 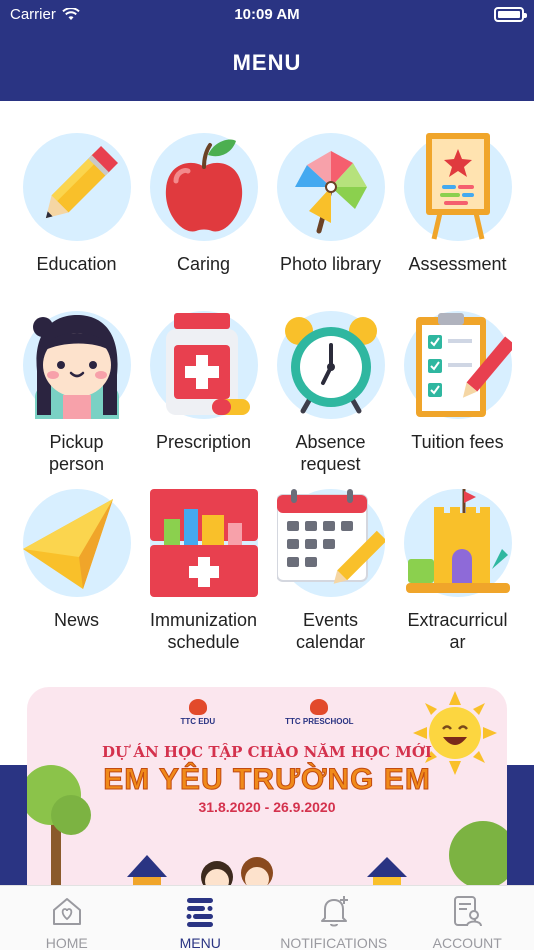 What do you see at coordinates (203, 631) in the screenshot?
I see `menu-label: Immunization schedule` at bounding box center [203, 631].